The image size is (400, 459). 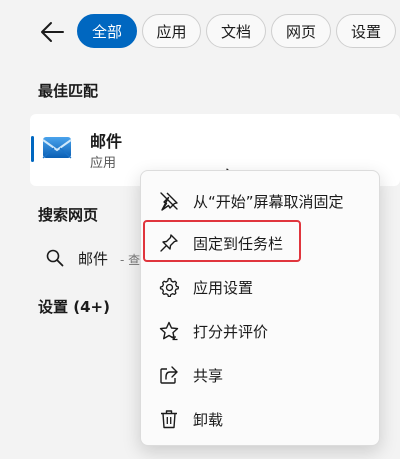 What do you see at coordinates (169, 287) in the screenshot?
I see `gear-icon` at bounding box center [169, 287].